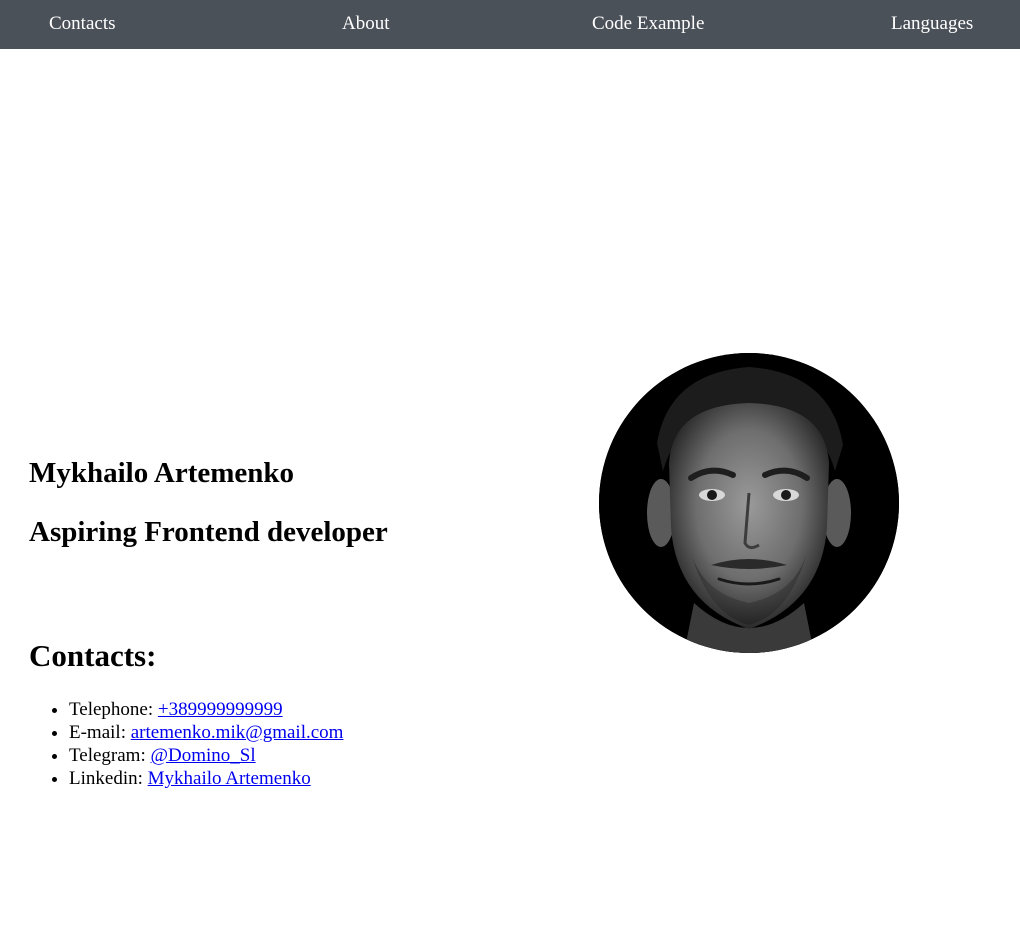 This screenshot has width=1020, height=947. I want to click on top-navbar: Contacts About Code Example Languages, so click(510, 24).